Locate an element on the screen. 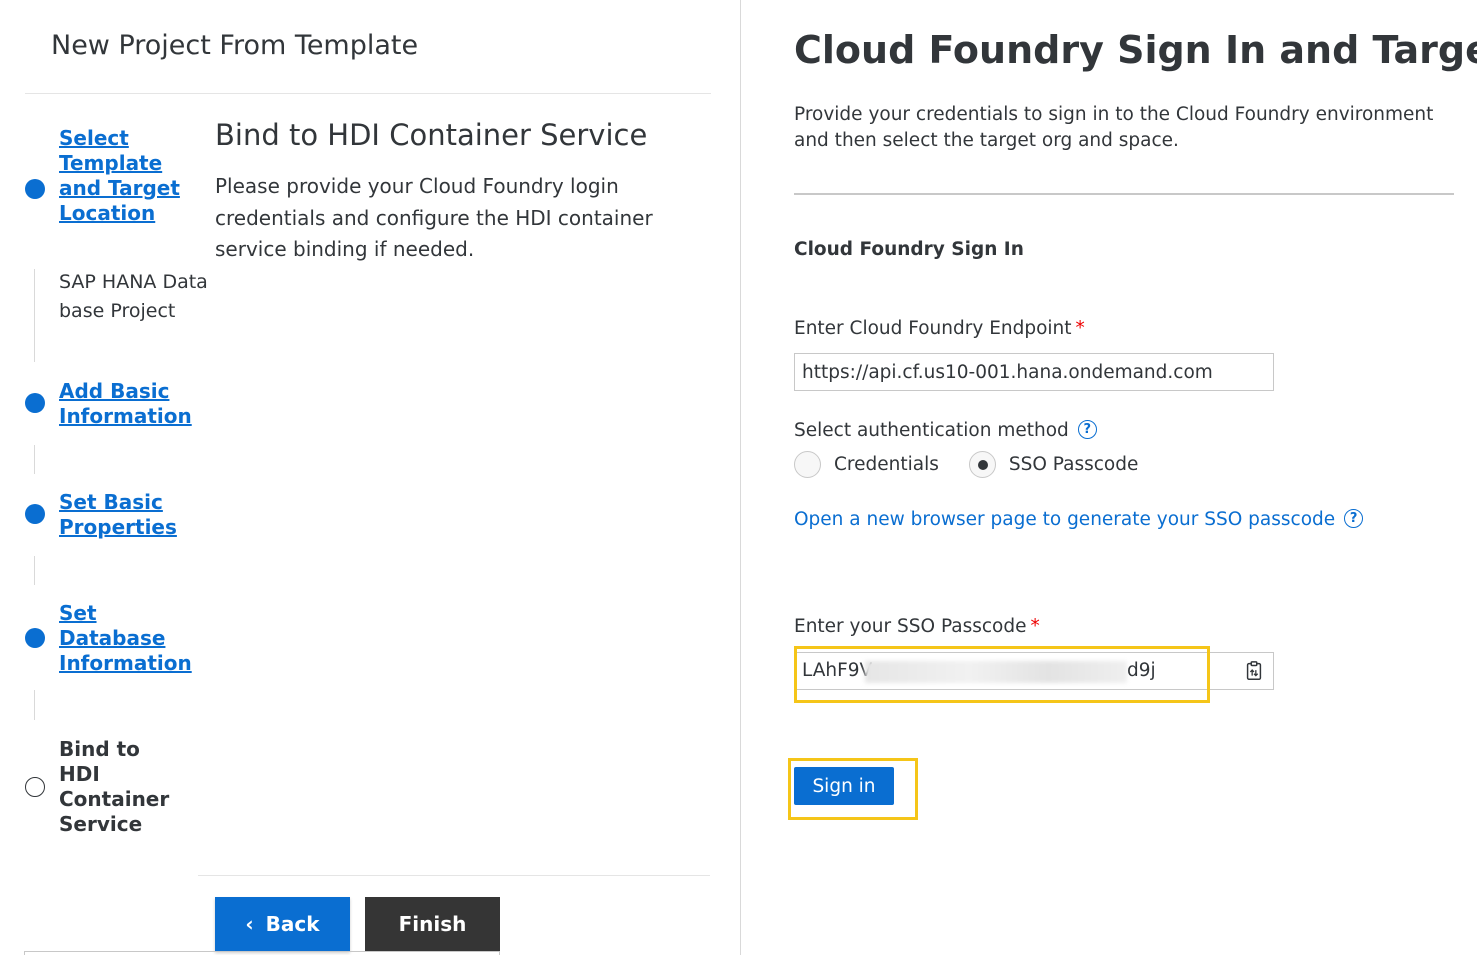  passcode-highlight is located at coordinates (1002, 674).